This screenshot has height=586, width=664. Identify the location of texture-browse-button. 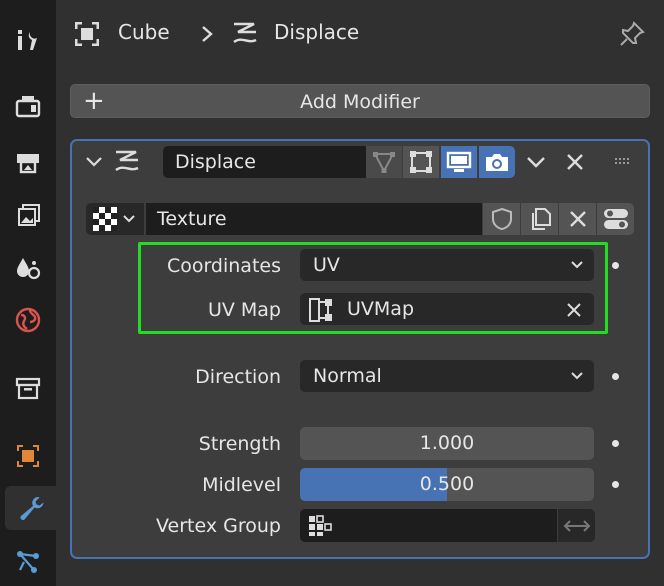
(115, 219).